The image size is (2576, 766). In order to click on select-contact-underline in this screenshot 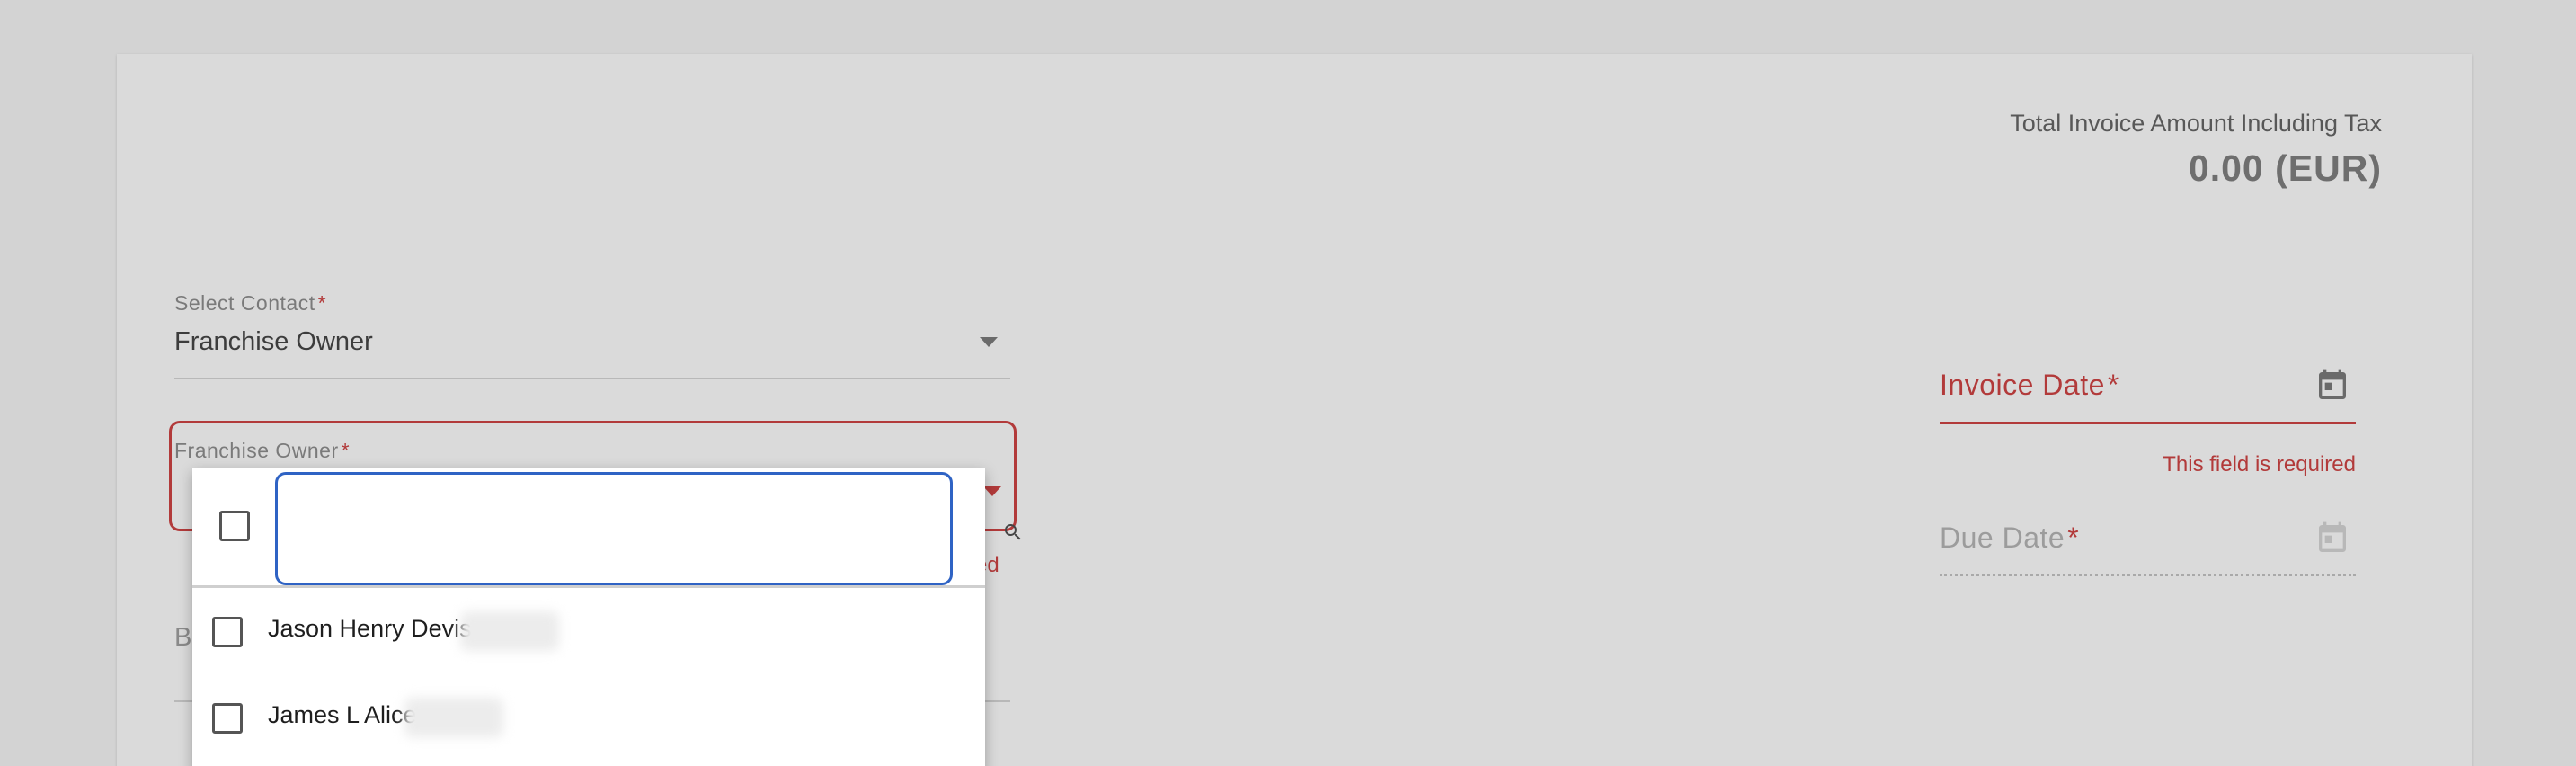, I will do `click(592, 378)`.